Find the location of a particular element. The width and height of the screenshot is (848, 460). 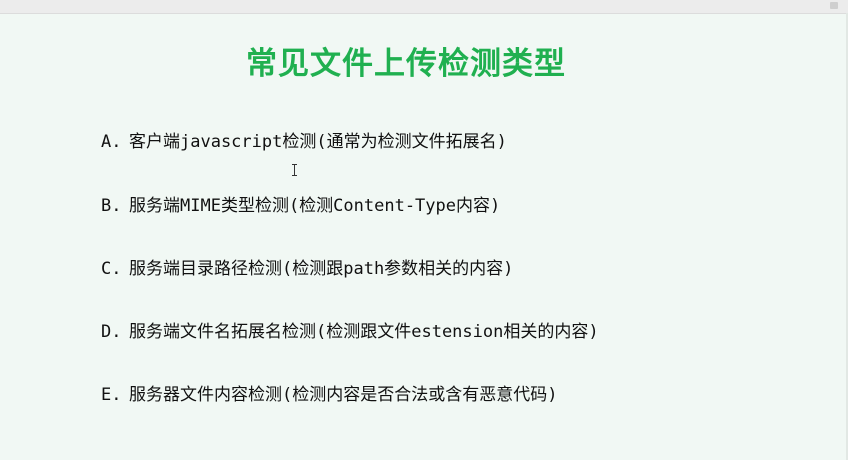

list-item: D. 服务端文件名拓展名检测(检测跟文件estension相关的内容) is located at coordinates (350, 332).